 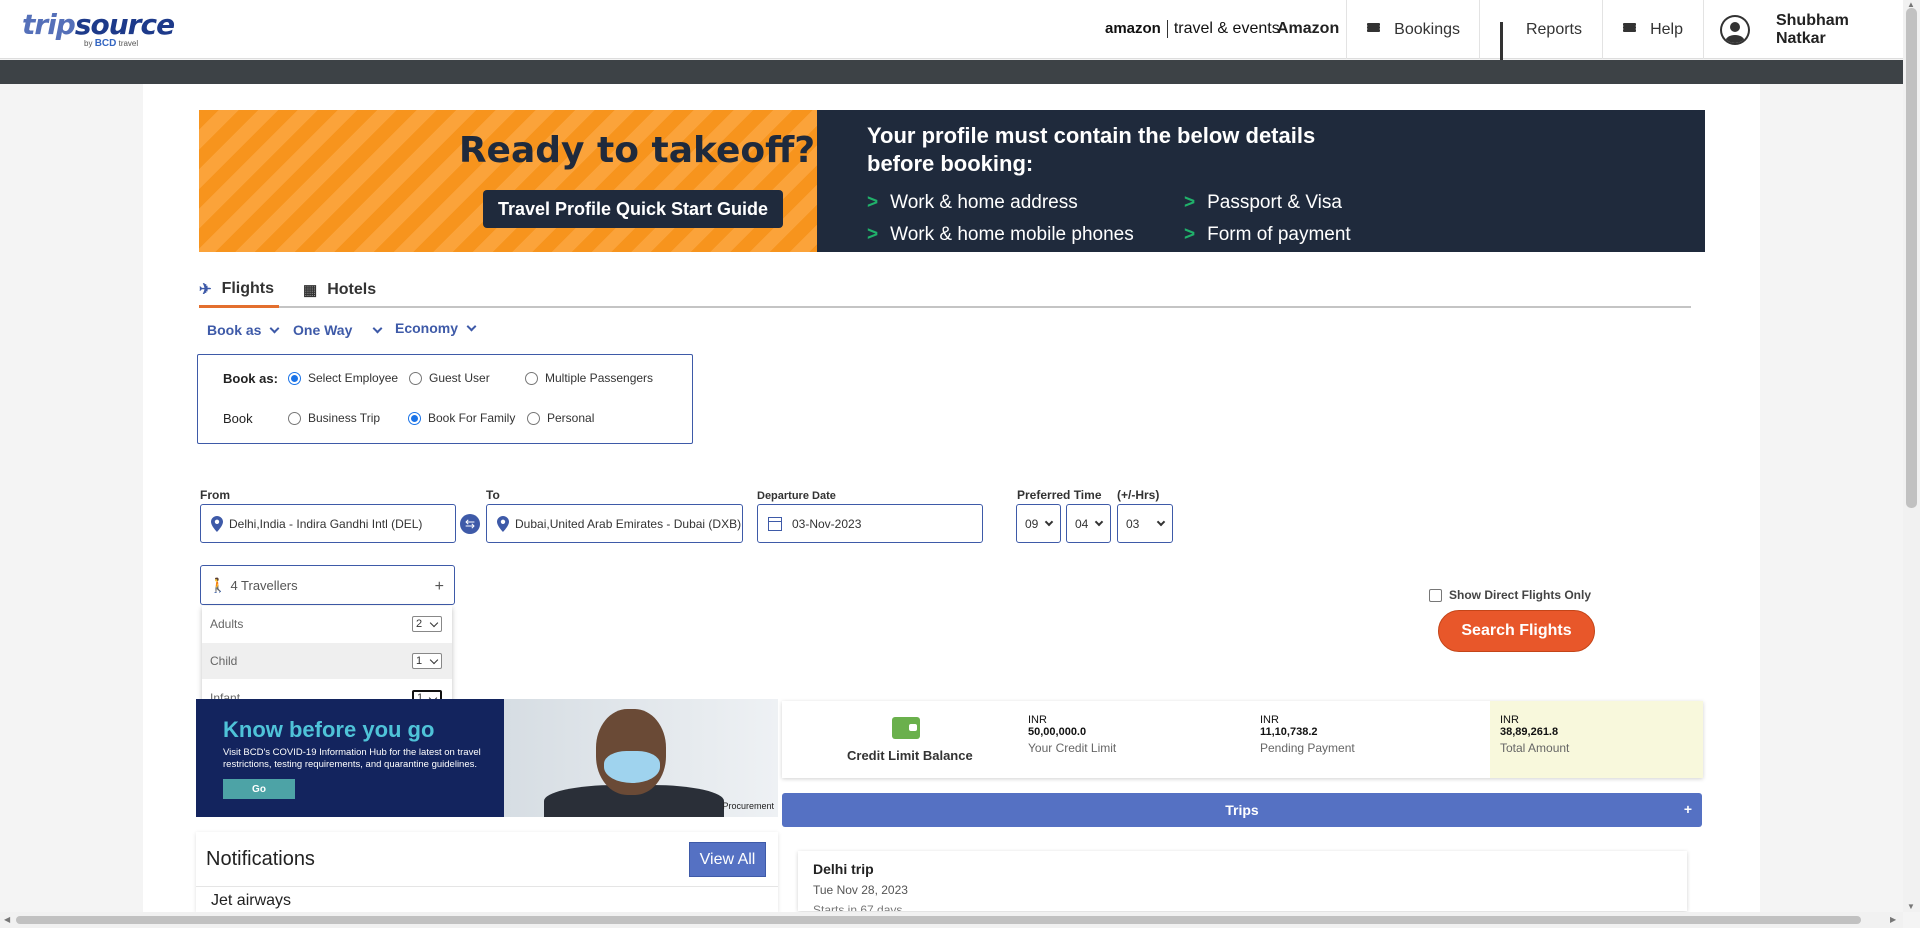 What do you see at coordinates (641, 758) in the screenshot?
I see `masked-man-image: Procurement` at bounding box center [641, 758].